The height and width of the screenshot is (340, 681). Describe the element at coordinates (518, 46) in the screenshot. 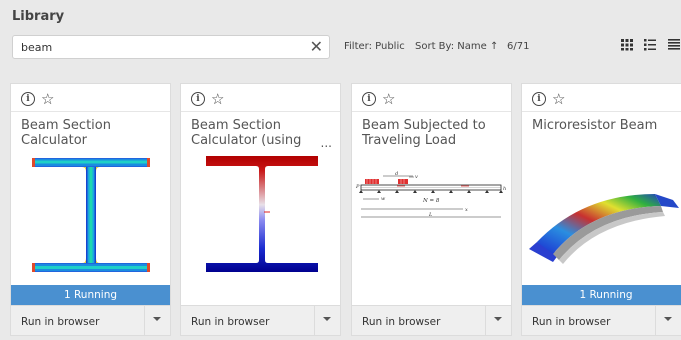

I see `result-count: 6/71` at that location.